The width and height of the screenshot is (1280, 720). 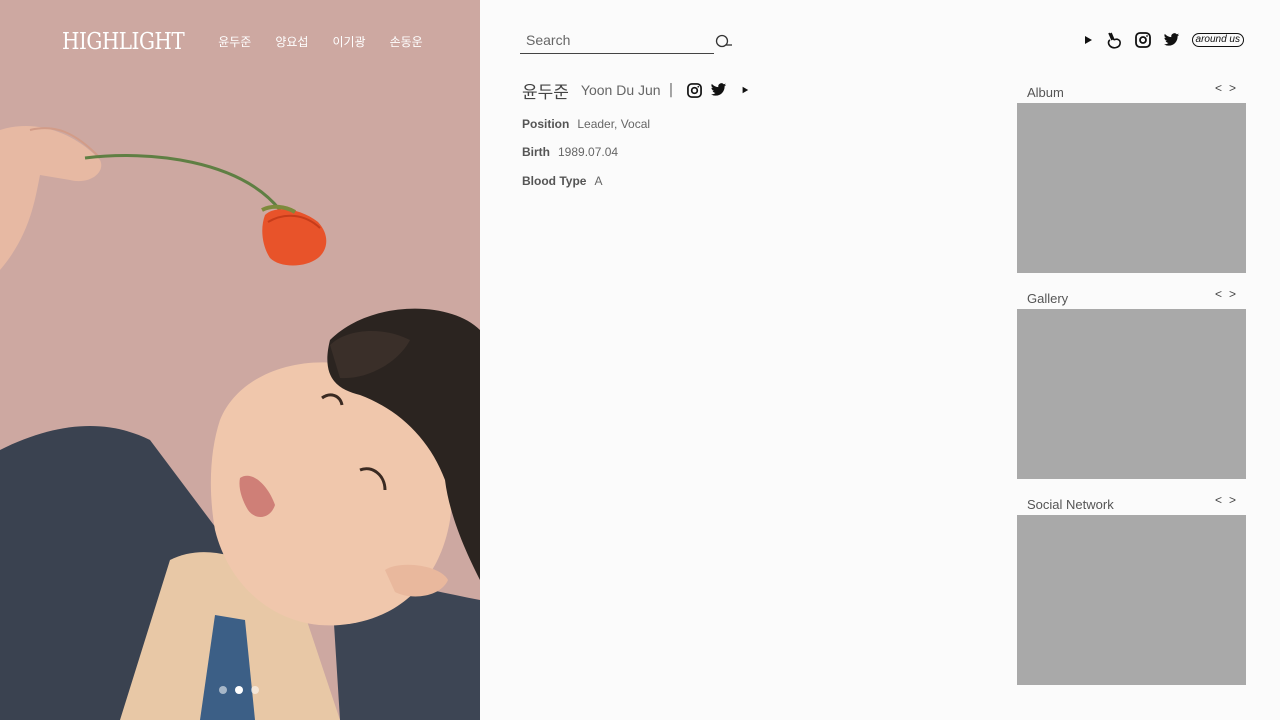 What do you see at coordinates (1070, 504) in the screenshot?
I see `social-network-title: Social Network` at bounding box center [1070, 504].